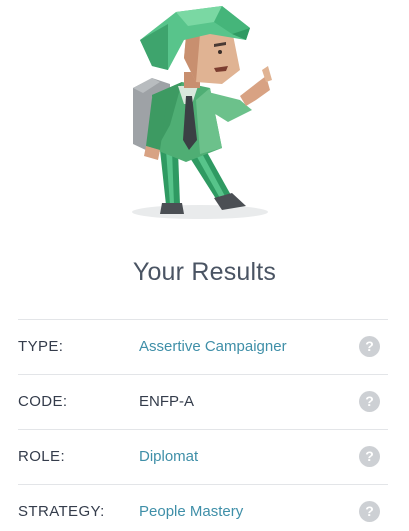 The height and width of the screenshot is (531, 409). What do you see at coordinates (43, 401) in the screenshot?
I see `code-label: CODE:` at bounding box center [43, 401].